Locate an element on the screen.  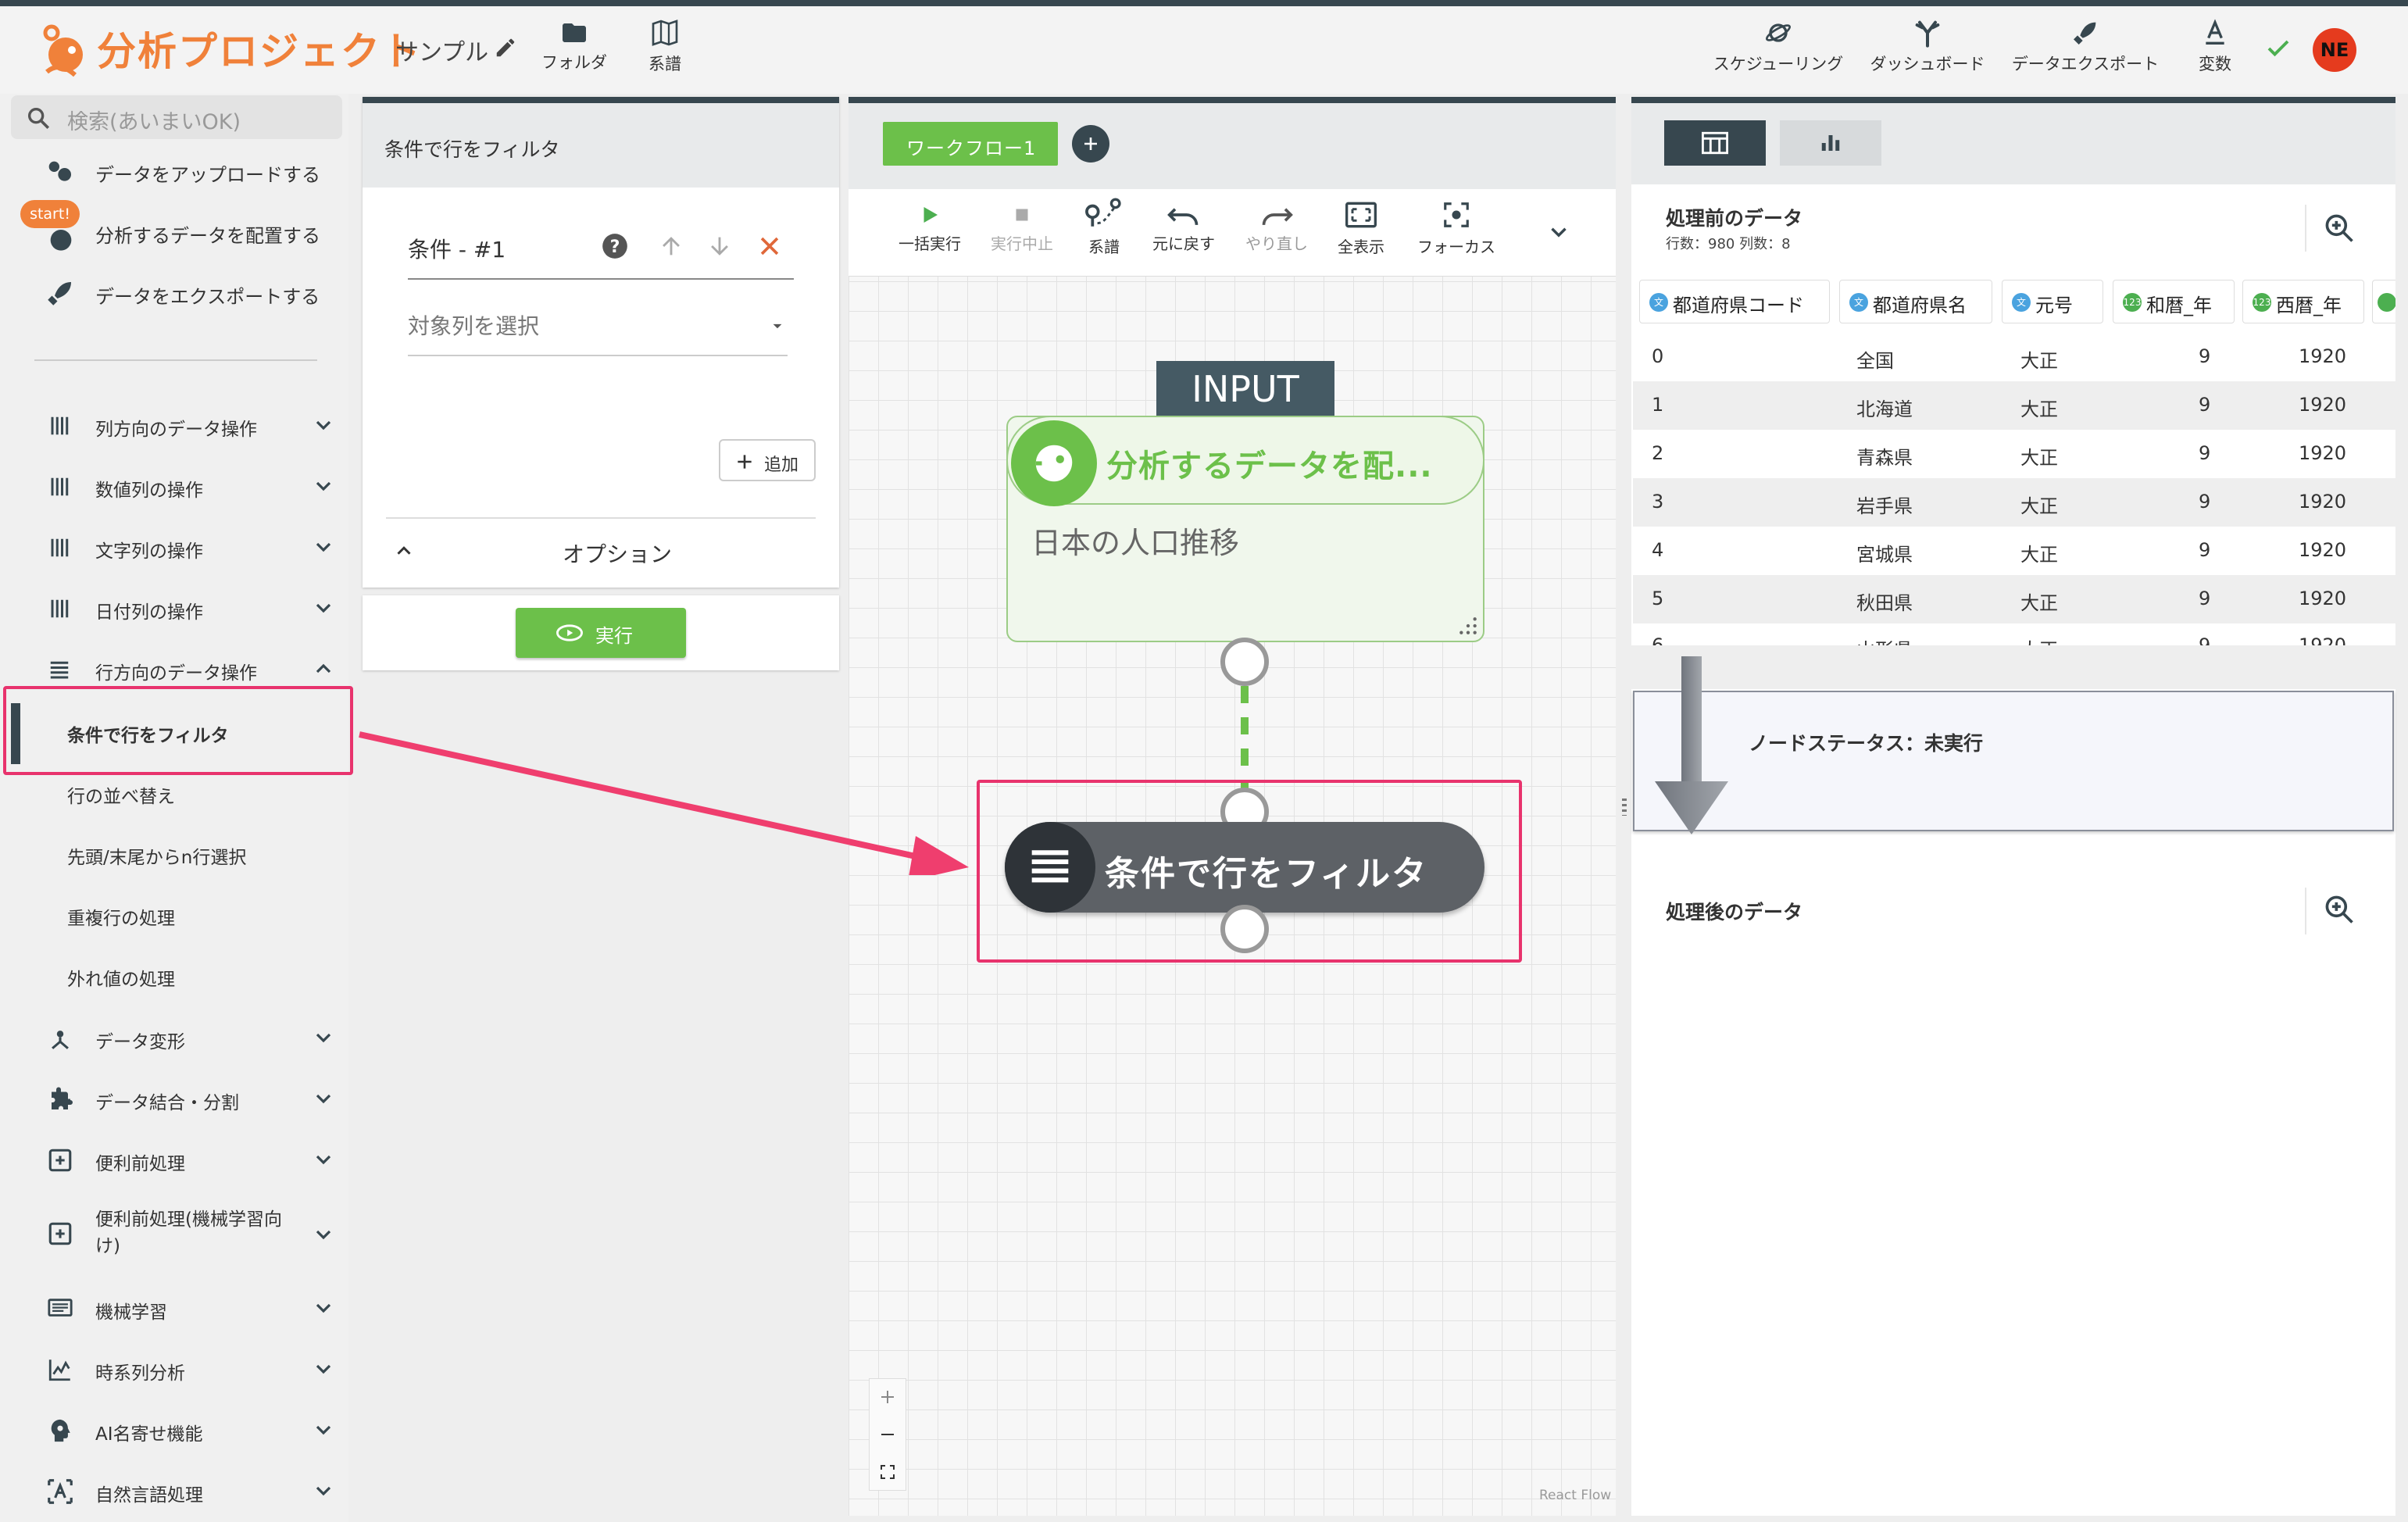
run-button: 実行 is located at coordinates (601, 633).